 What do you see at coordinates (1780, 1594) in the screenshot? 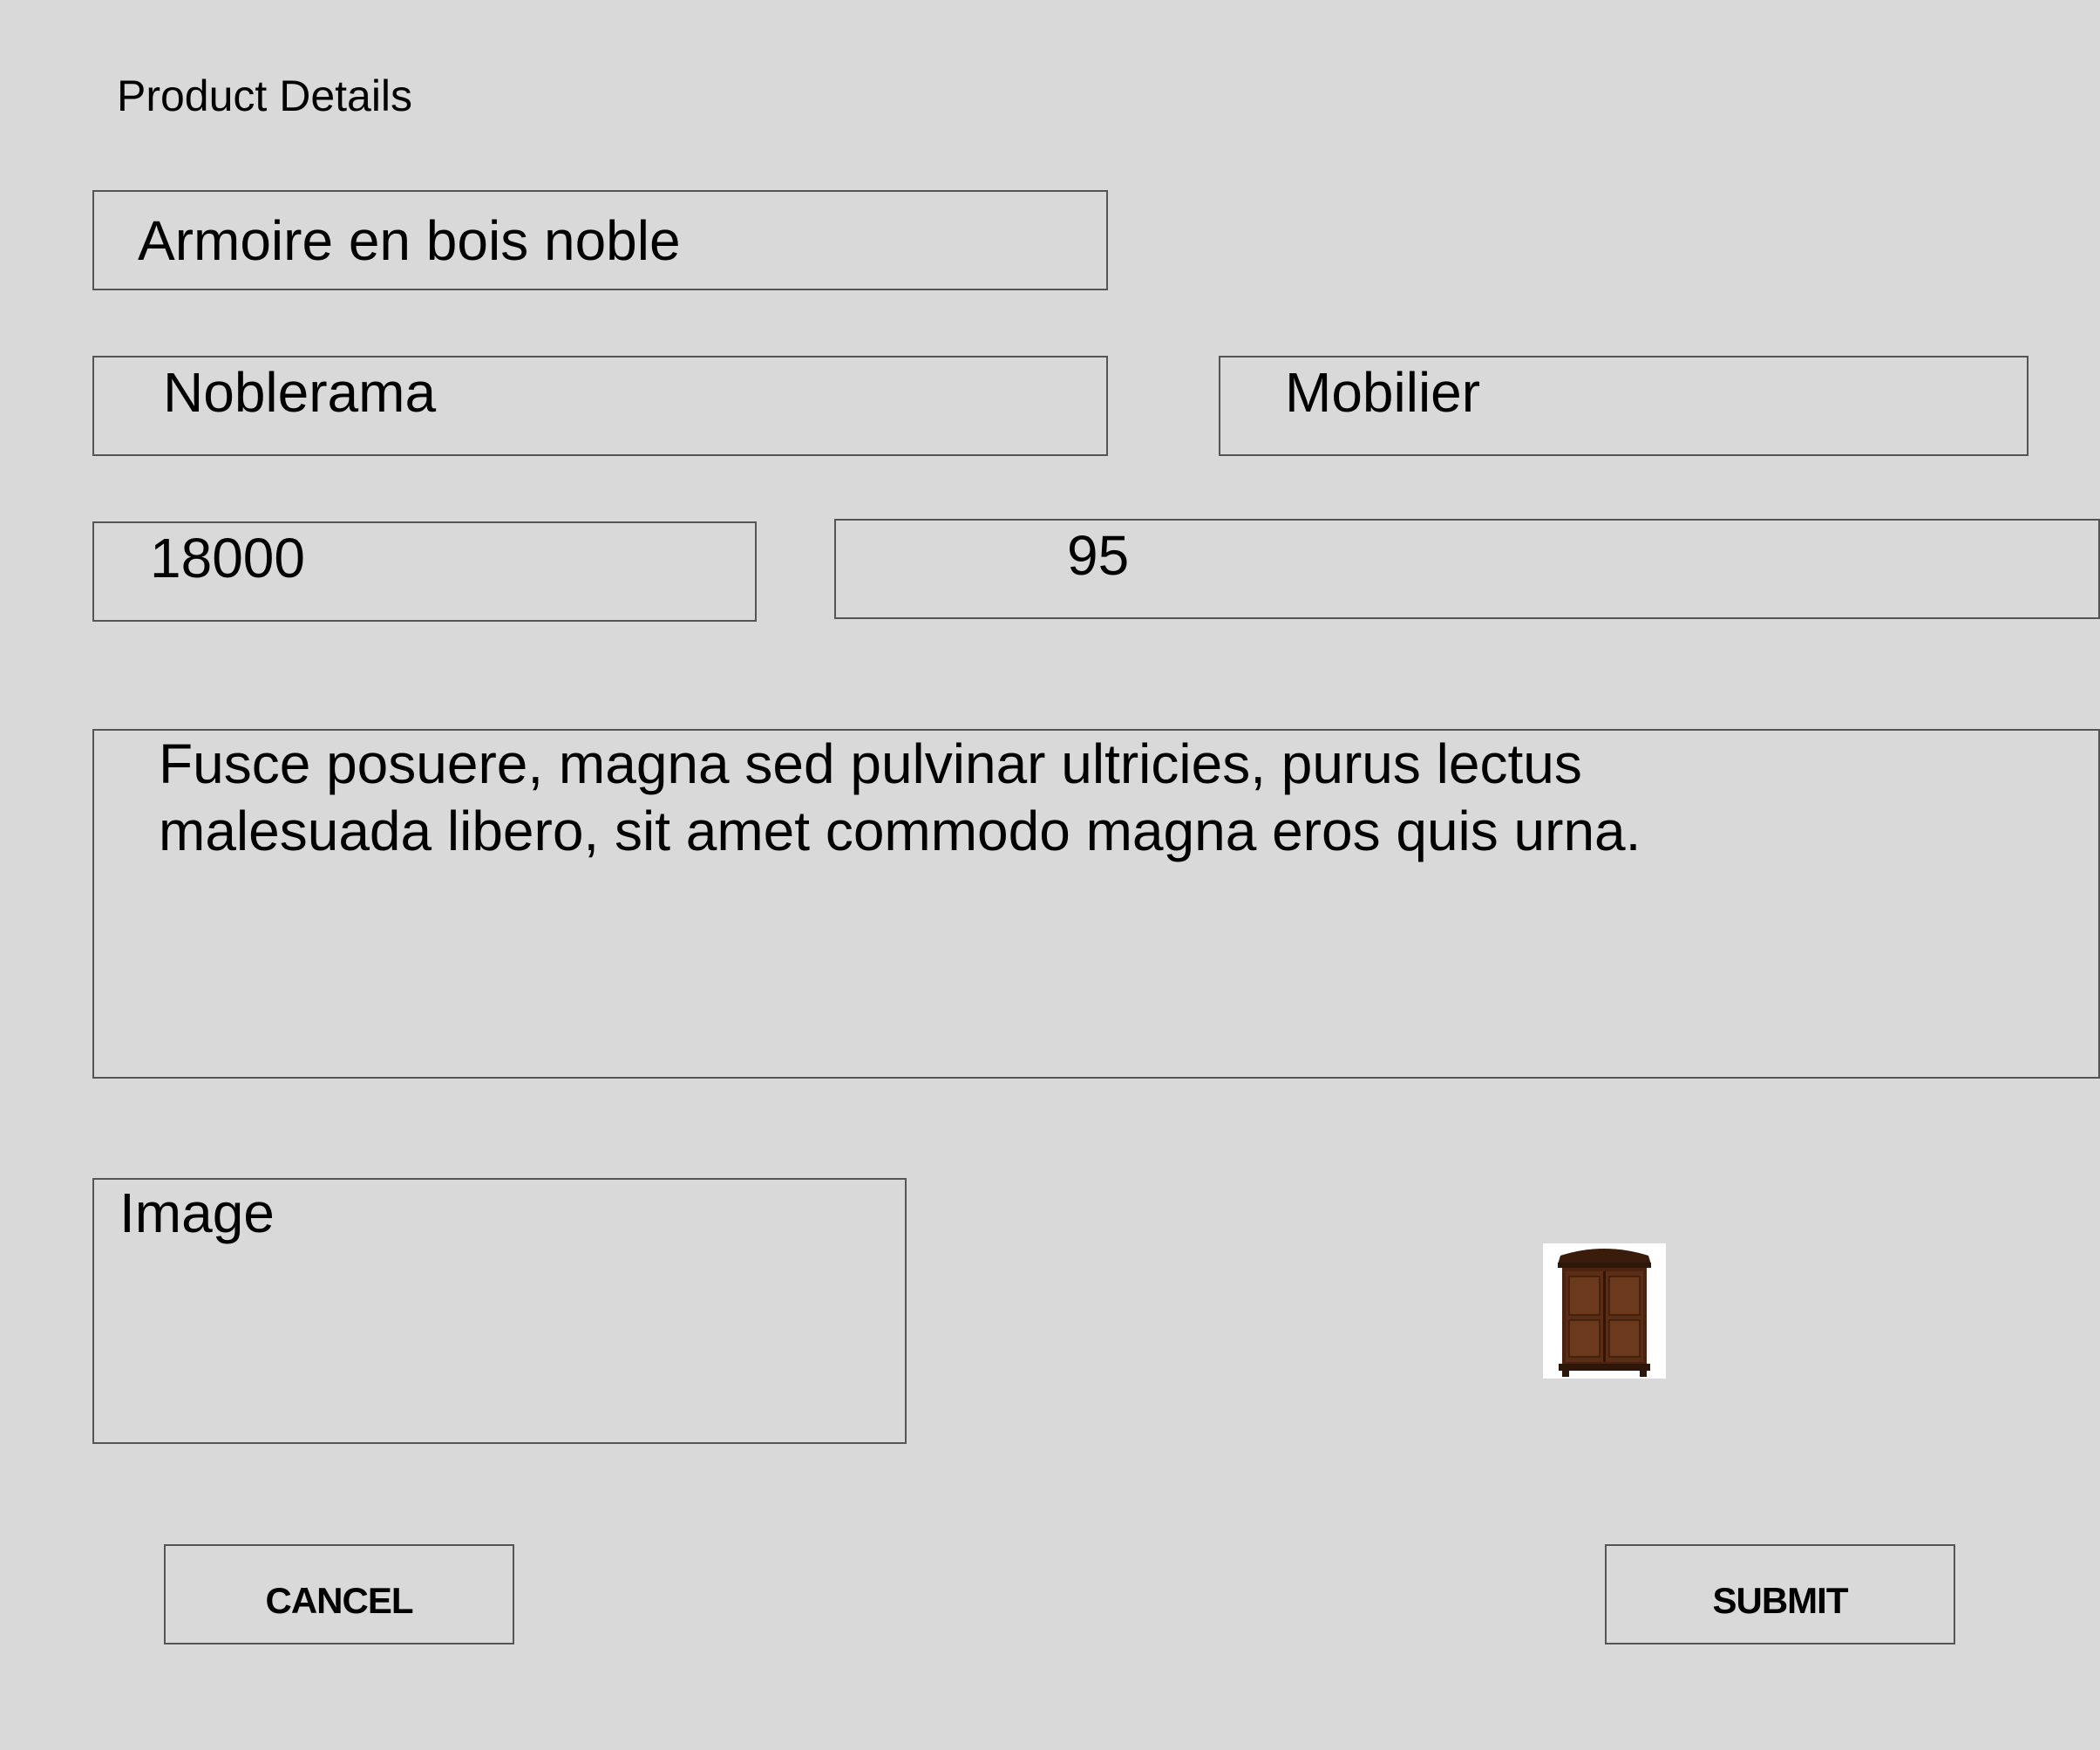
I see `submit-button: SUBMIT` at bounding box center [1780, 1594].